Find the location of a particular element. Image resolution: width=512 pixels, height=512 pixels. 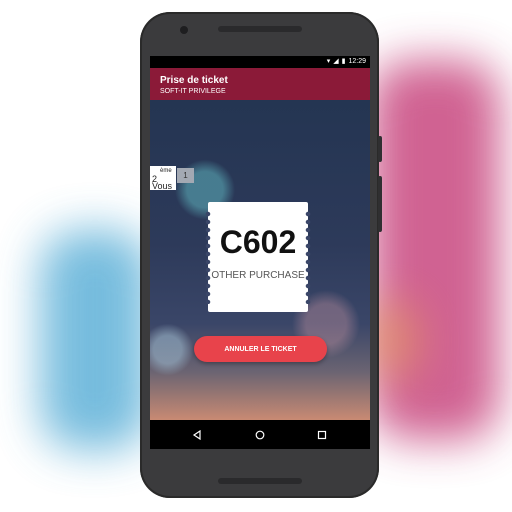

status-bar: ▾ ◢ ▮ 12:29 is located at coordinates (260, 62).